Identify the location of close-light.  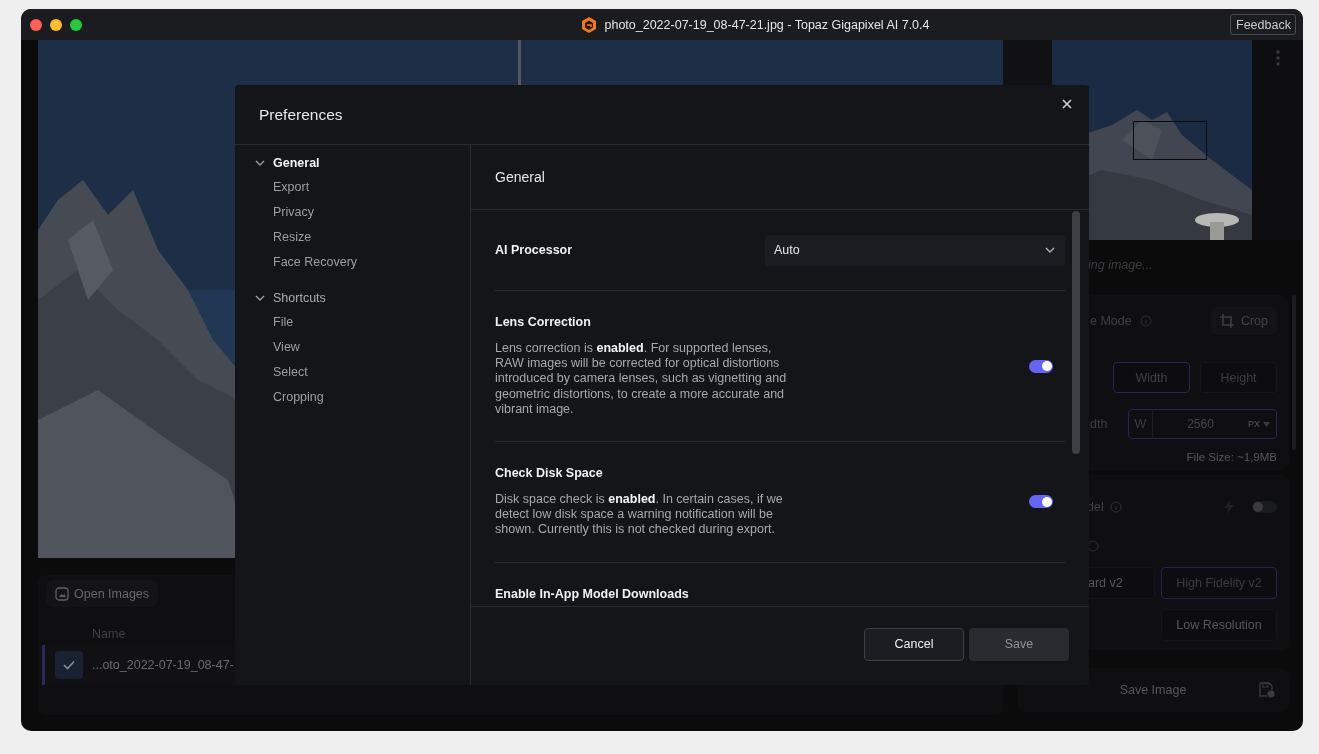
(36, 24).